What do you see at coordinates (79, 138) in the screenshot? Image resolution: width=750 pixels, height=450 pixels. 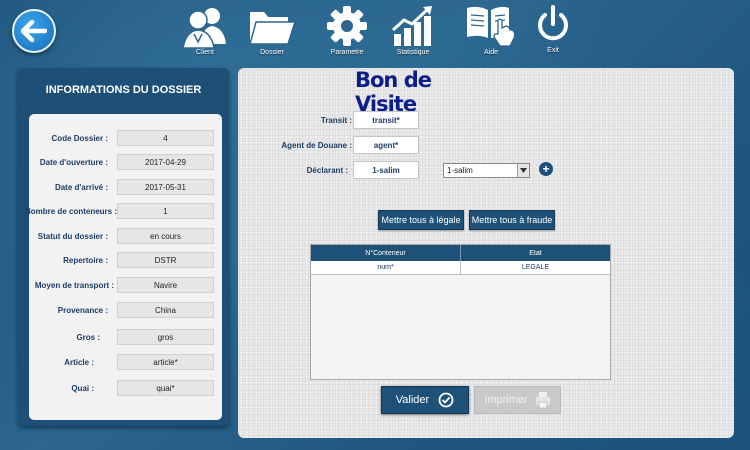 I see `code-dossier-label: Code Dossier :` at bounding box center [79, 138].